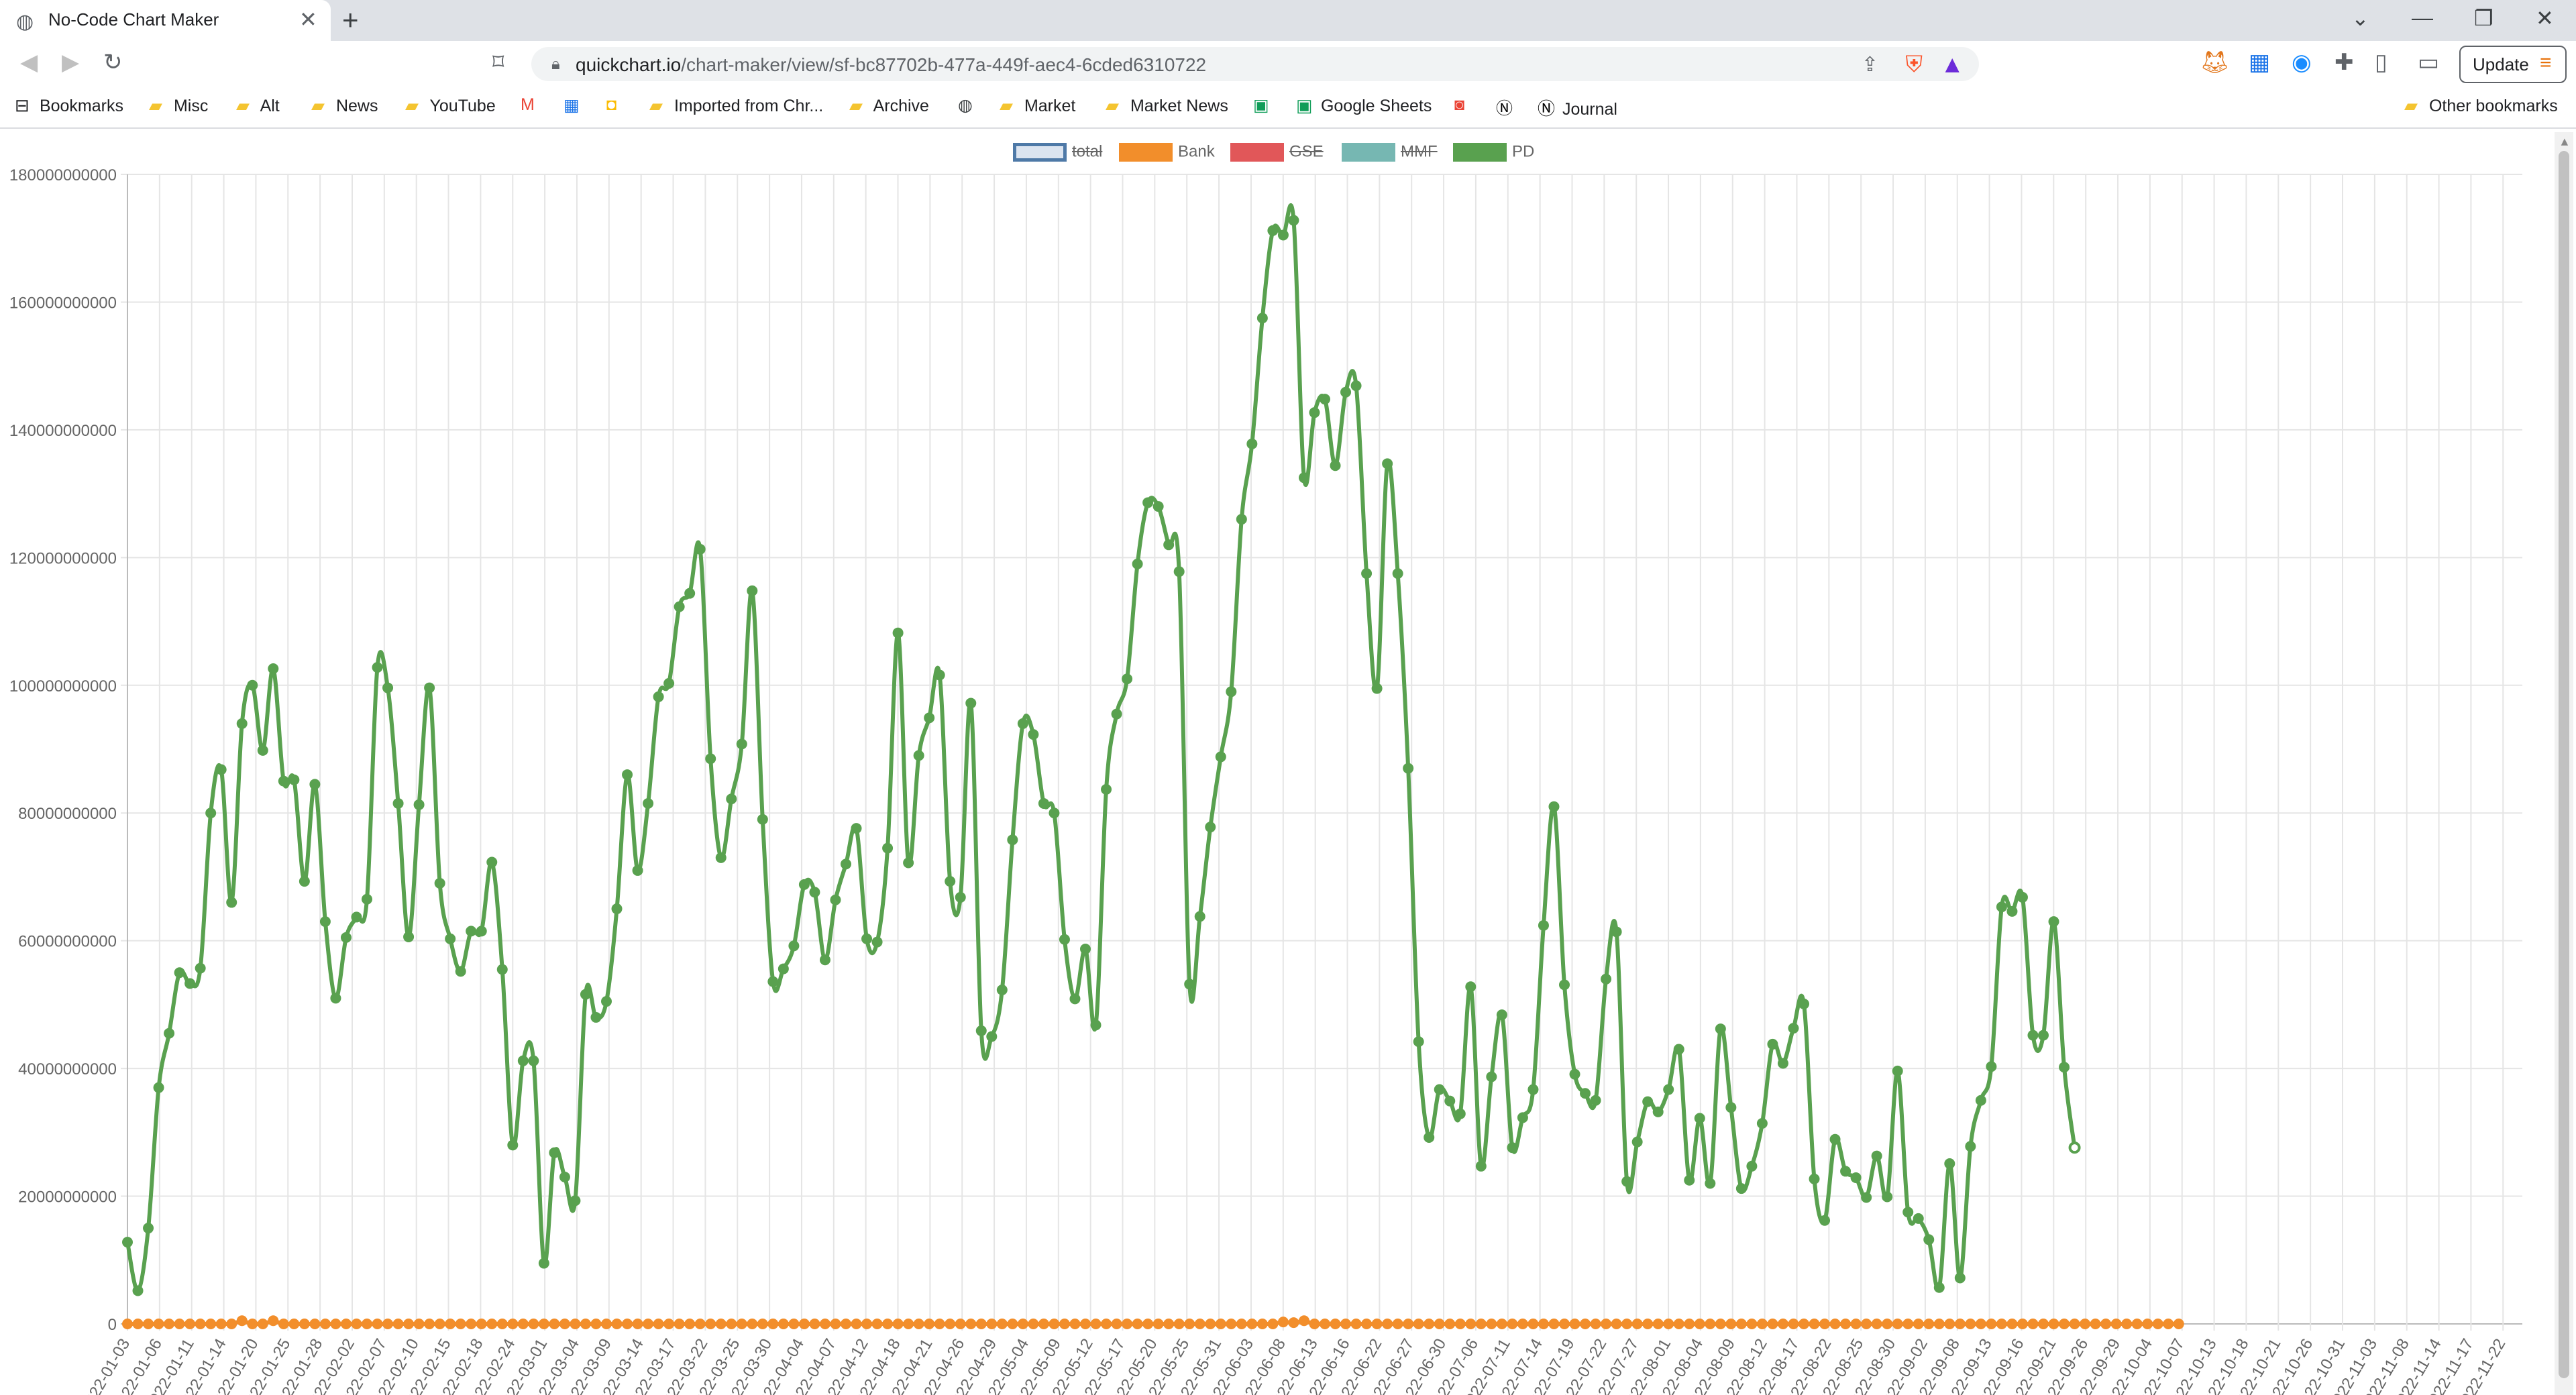 Image resolution: width=2576 pixels, height=1395 pixels. What do you see at coordinates (2344, 62) in the screenshot?
I see `puzzle-icon: ✚` at bounding box center [2344, 62].